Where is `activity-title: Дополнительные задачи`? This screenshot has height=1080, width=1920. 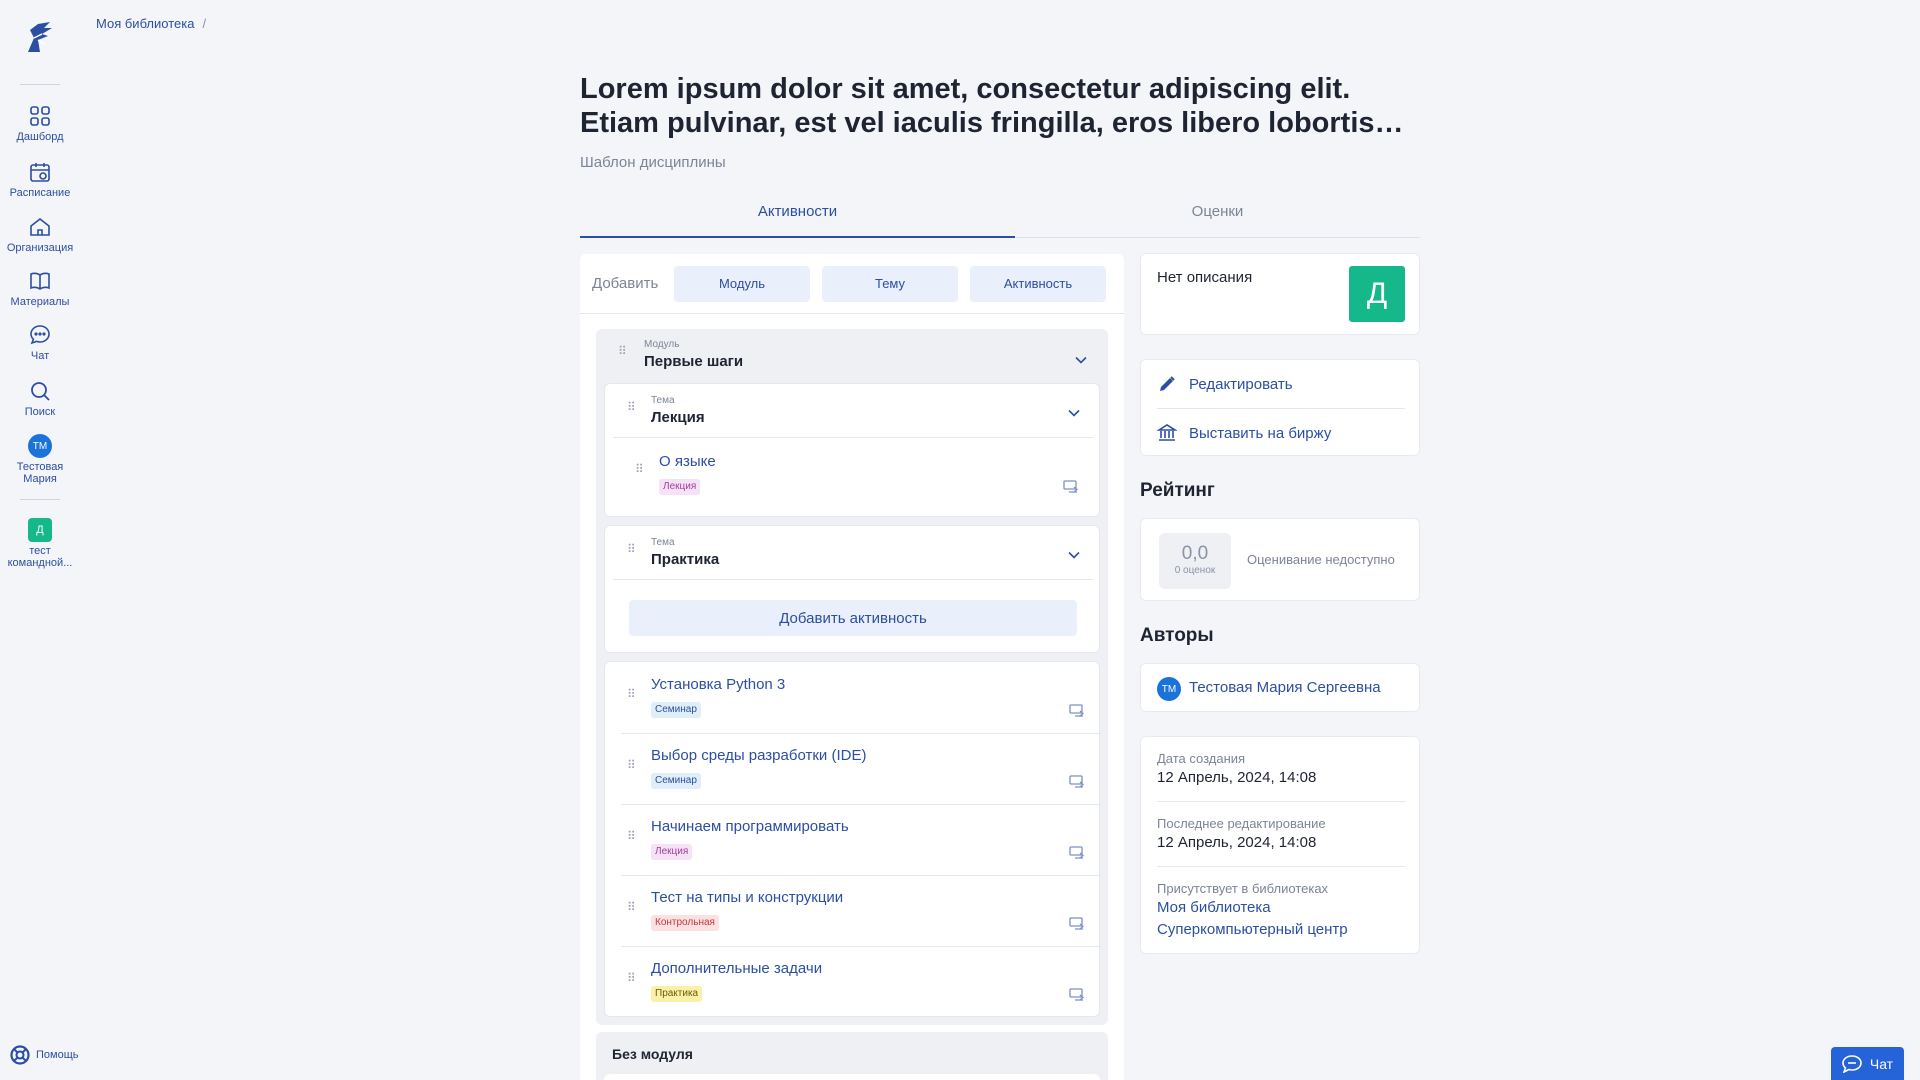
activity-title: Дополнительные задачи is located at coordinates (736, 968).